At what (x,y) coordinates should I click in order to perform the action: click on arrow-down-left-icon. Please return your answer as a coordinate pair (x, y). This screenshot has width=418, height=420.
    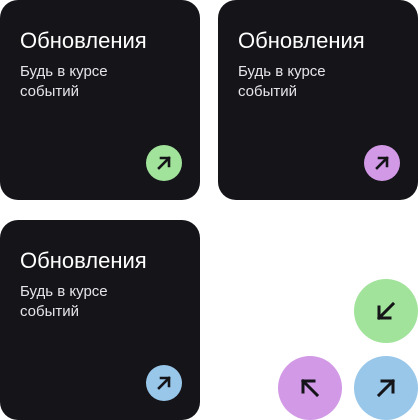
    Looking at the image, I should click on (386, 311).